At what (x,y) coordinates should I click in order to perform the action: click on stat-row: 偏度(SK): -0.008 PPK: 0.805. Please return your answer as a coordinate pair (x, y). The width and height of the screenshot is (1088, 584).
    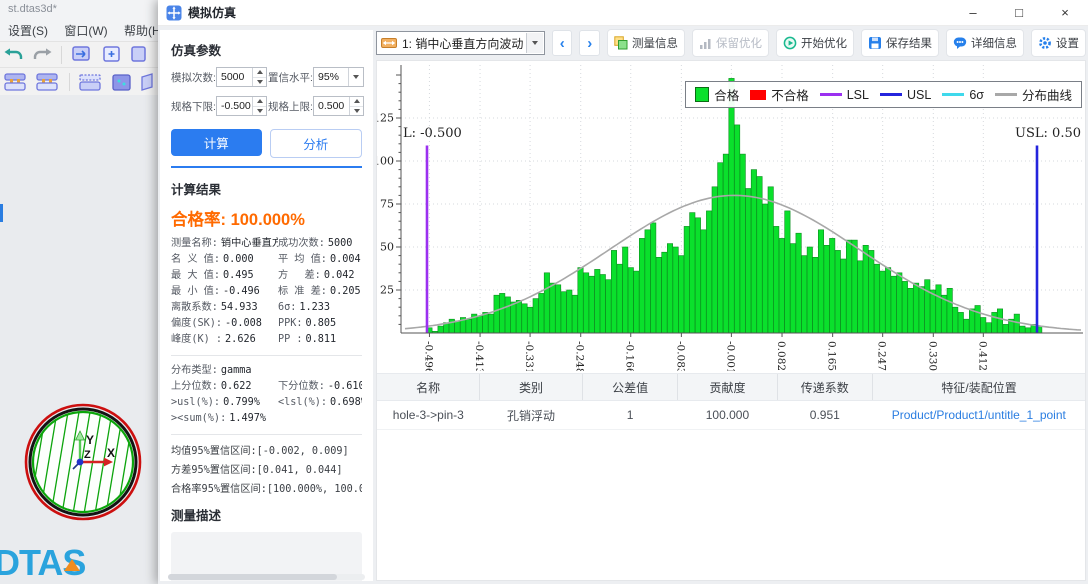
    Looking at the image, I should click on (254, 323).